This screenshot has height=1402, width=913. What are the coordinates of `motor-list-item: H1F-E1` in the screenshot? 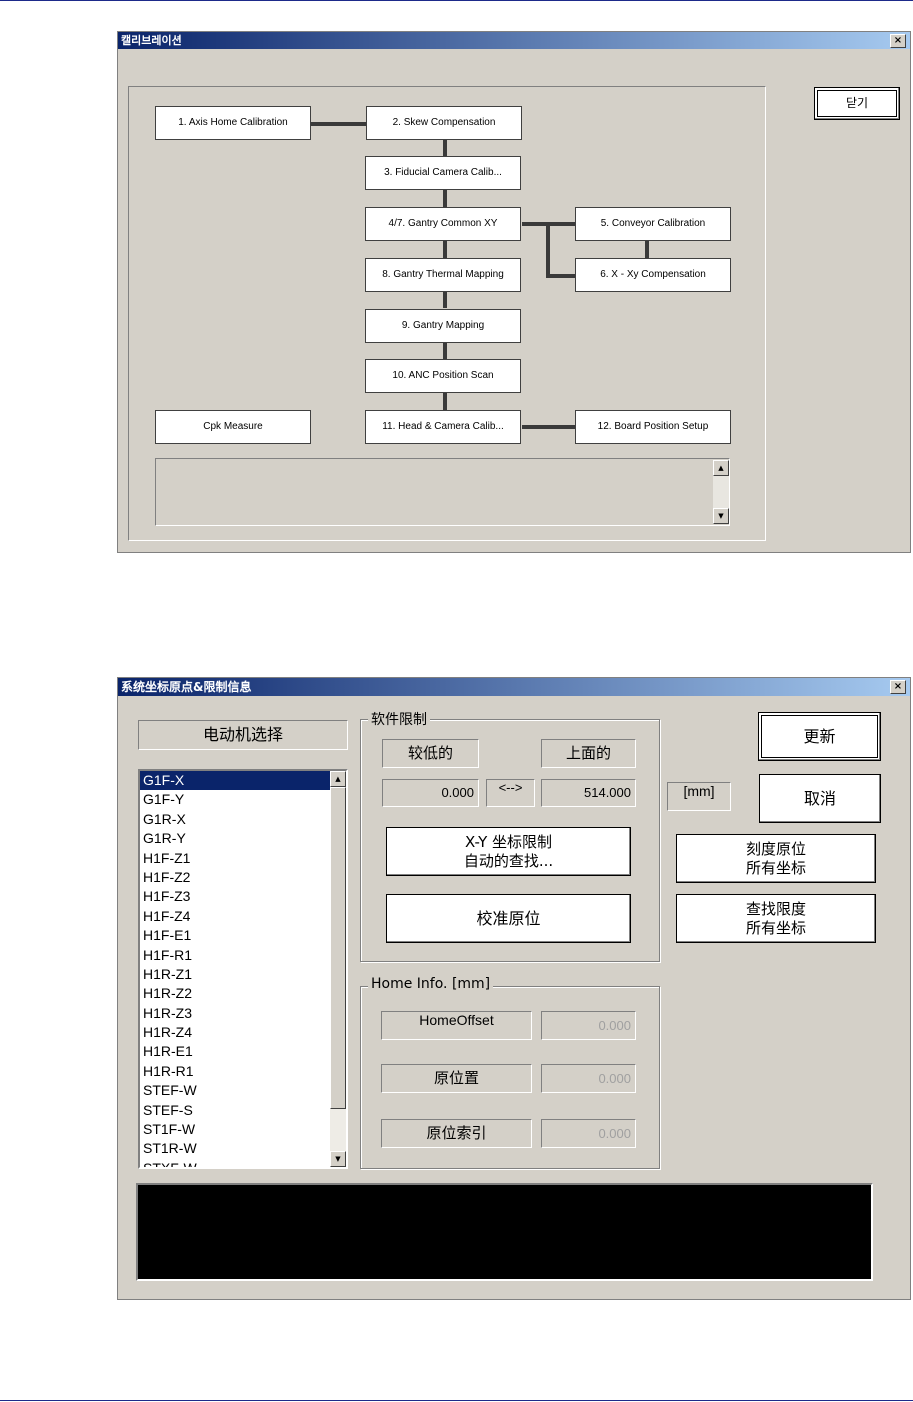 It's located at (235, 935).